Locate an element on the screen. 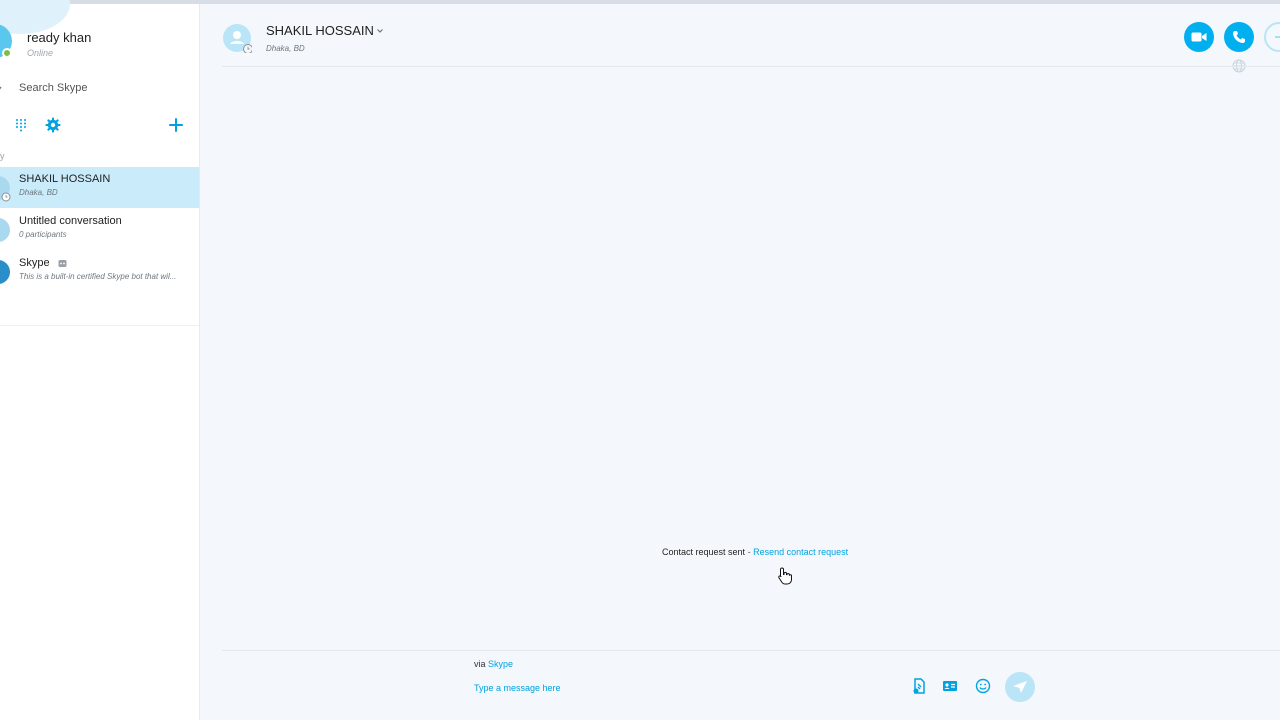  conversation-title: SHAKIL HOSSAIN is located at coordinates (65, 179).